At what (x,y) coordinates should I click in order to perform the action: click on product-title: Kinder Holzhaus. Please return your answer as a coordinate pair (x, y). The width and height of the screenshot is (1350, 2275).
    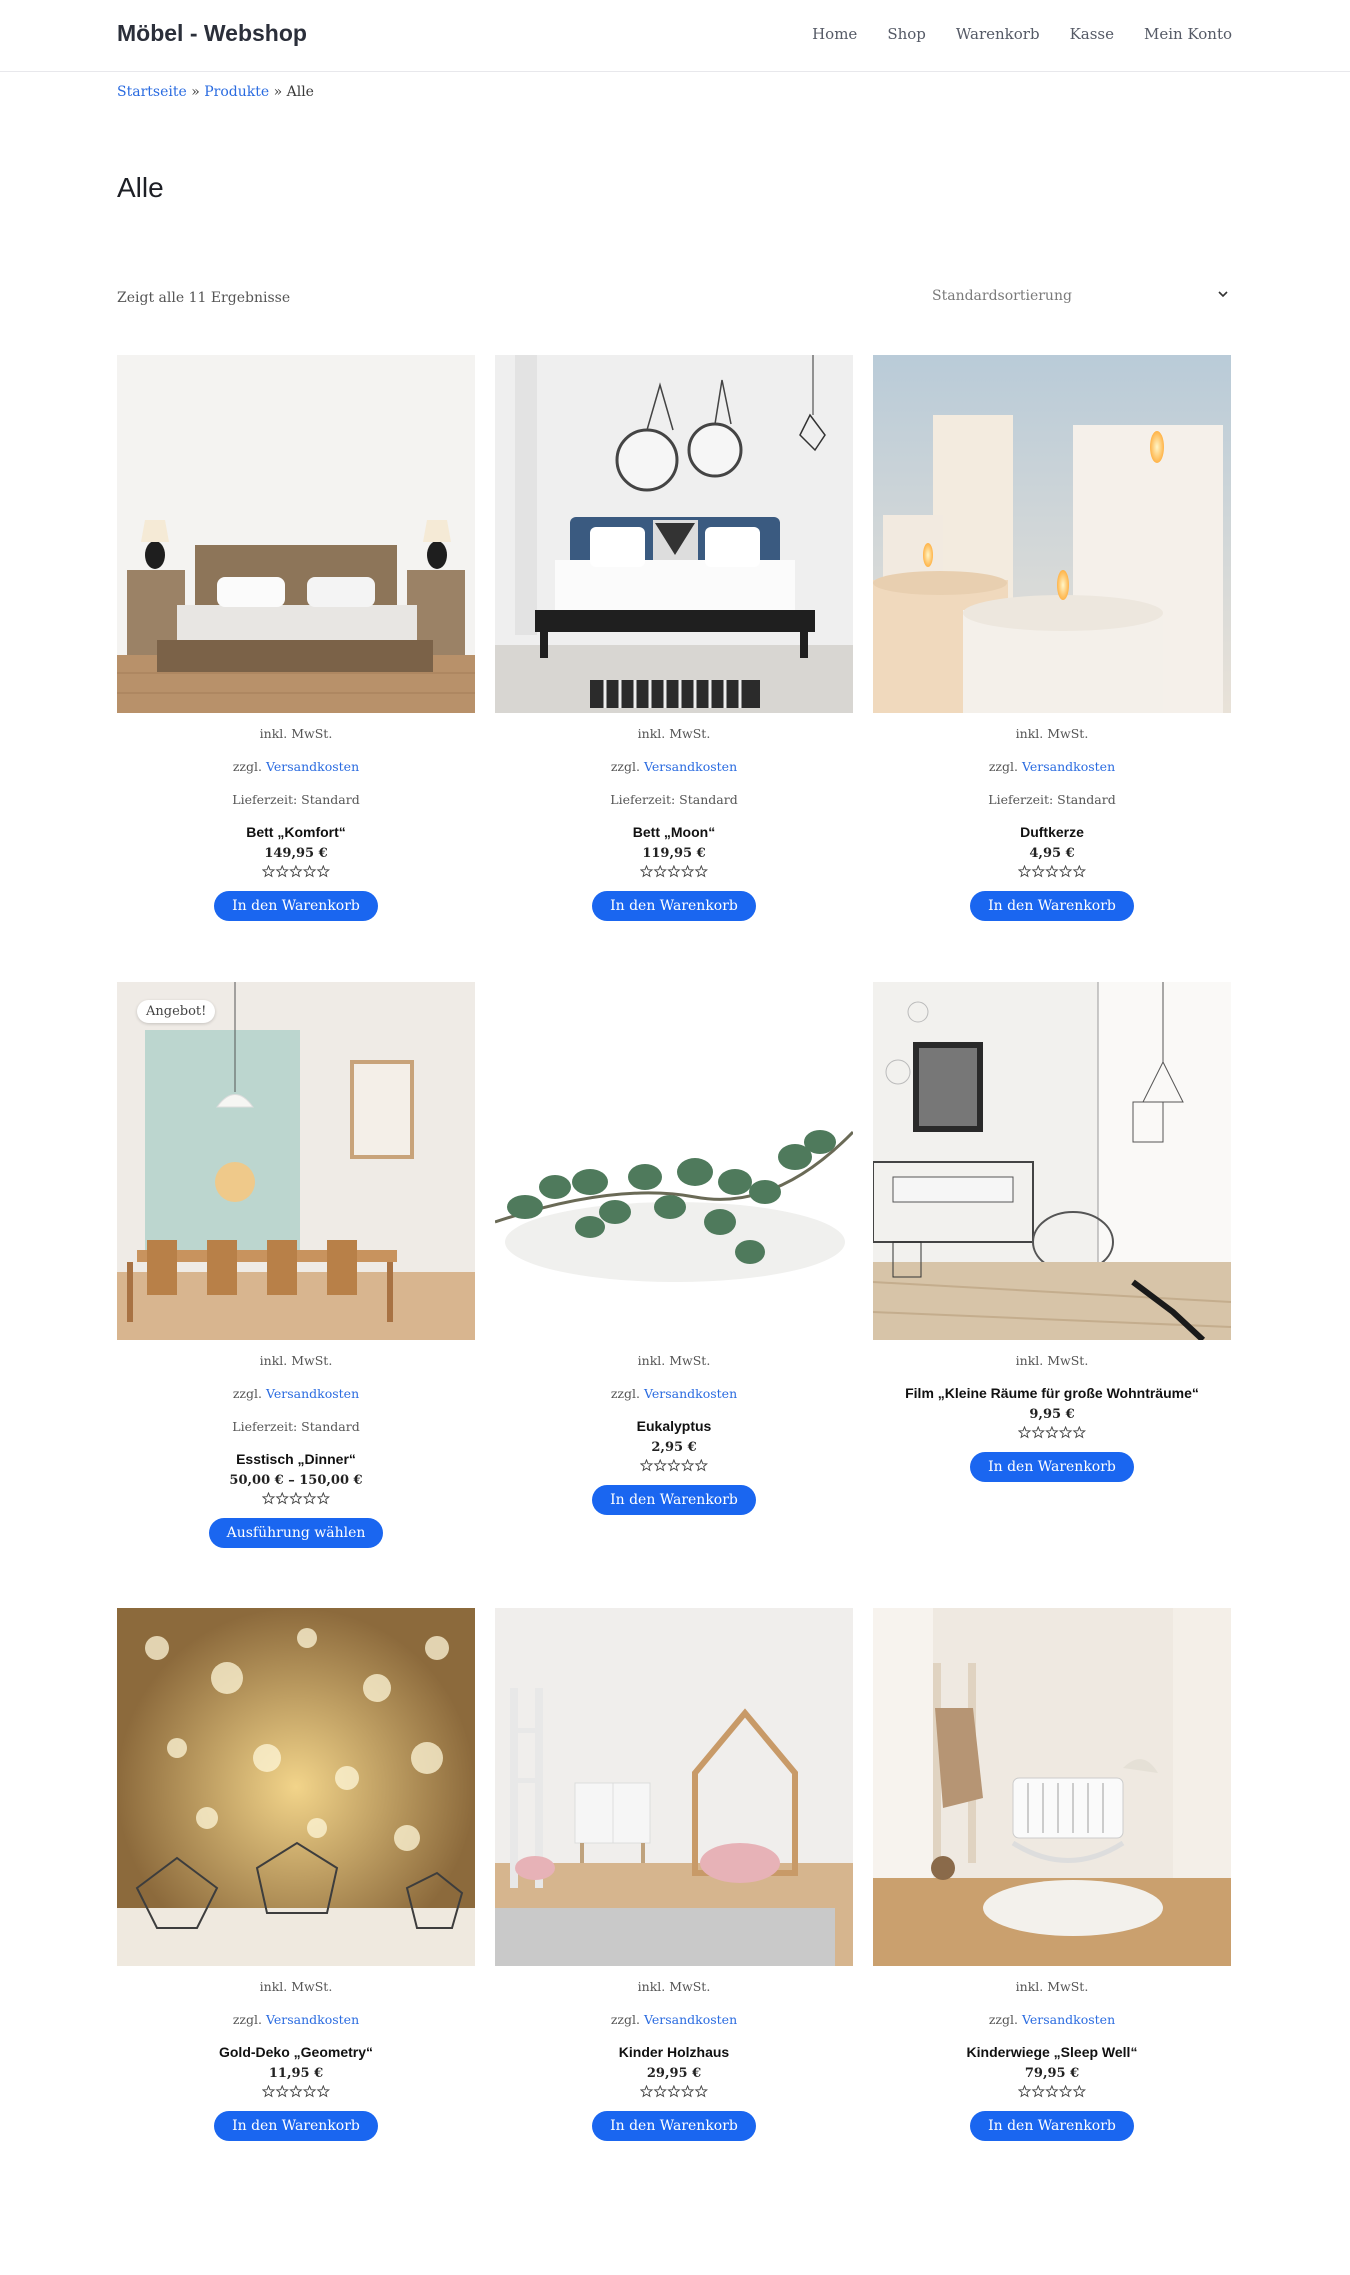
    Looking at the image, I should click on (674, 2052).